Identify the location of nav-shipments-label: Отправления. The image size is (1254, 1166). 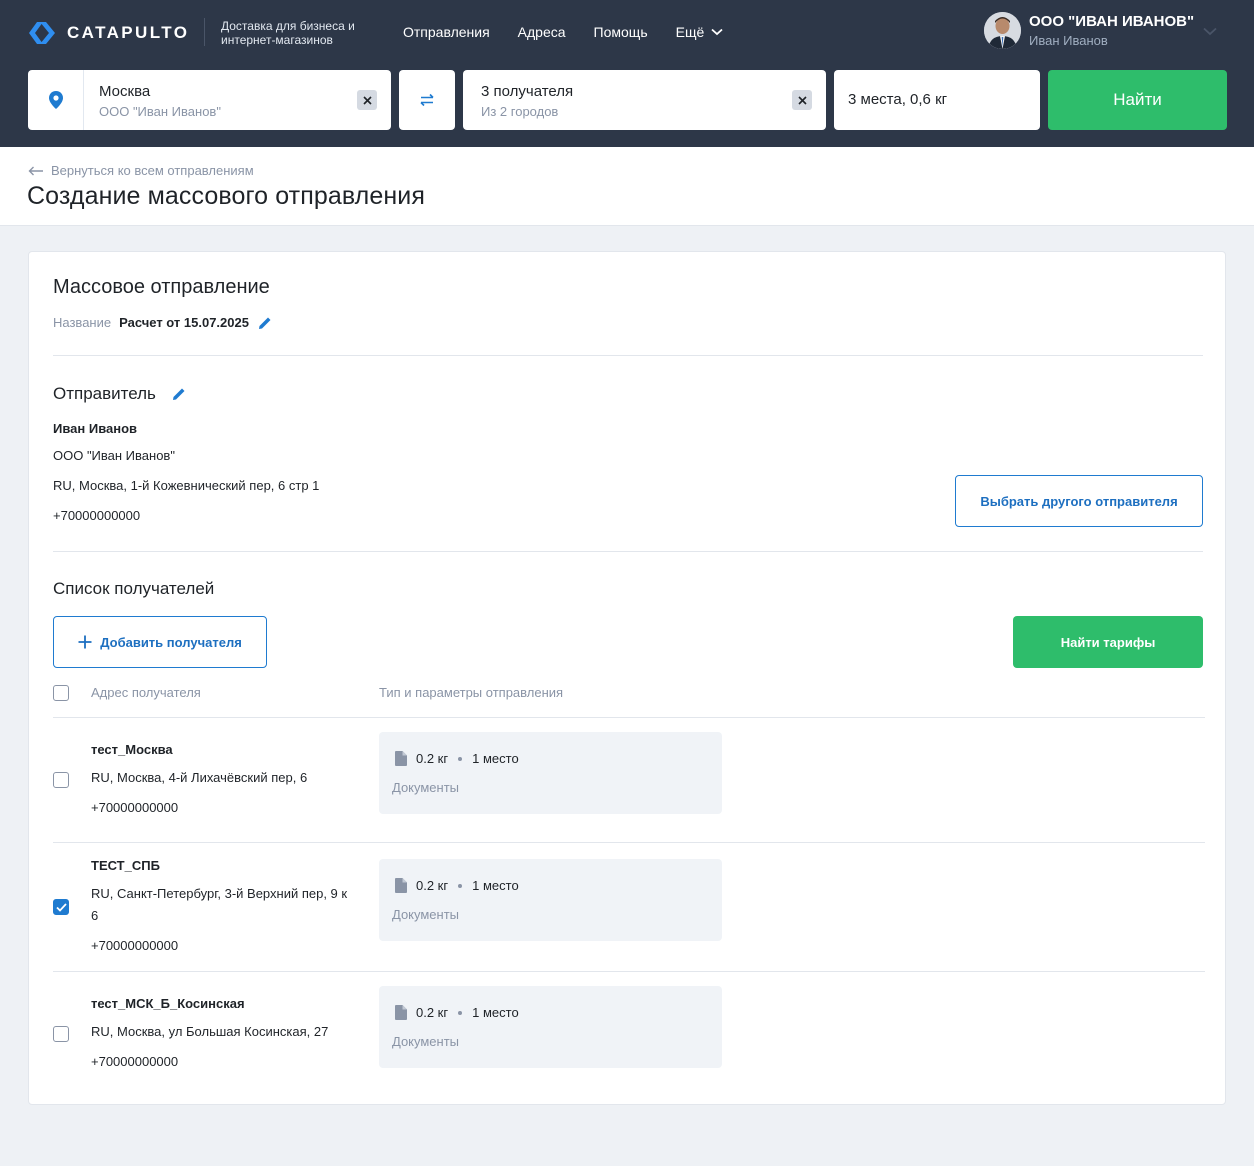
(446, 32).